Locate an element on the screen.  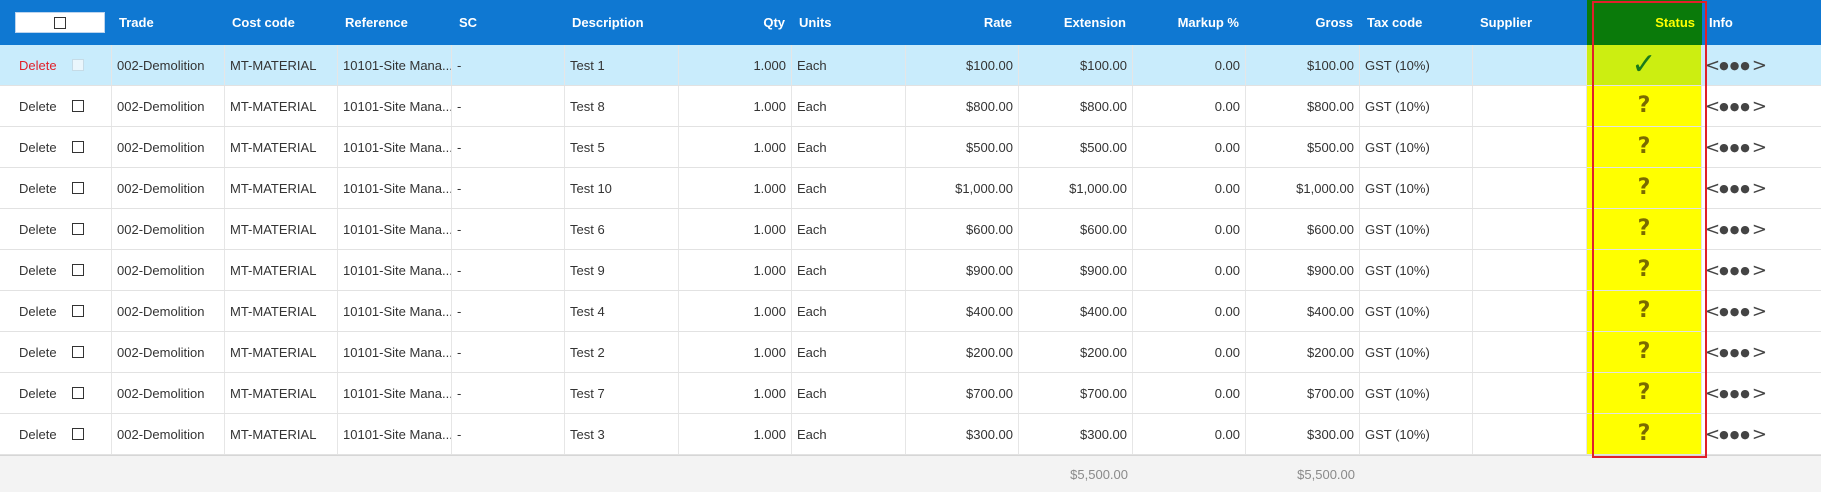
select-all-box is located at coordinates (60, 22).